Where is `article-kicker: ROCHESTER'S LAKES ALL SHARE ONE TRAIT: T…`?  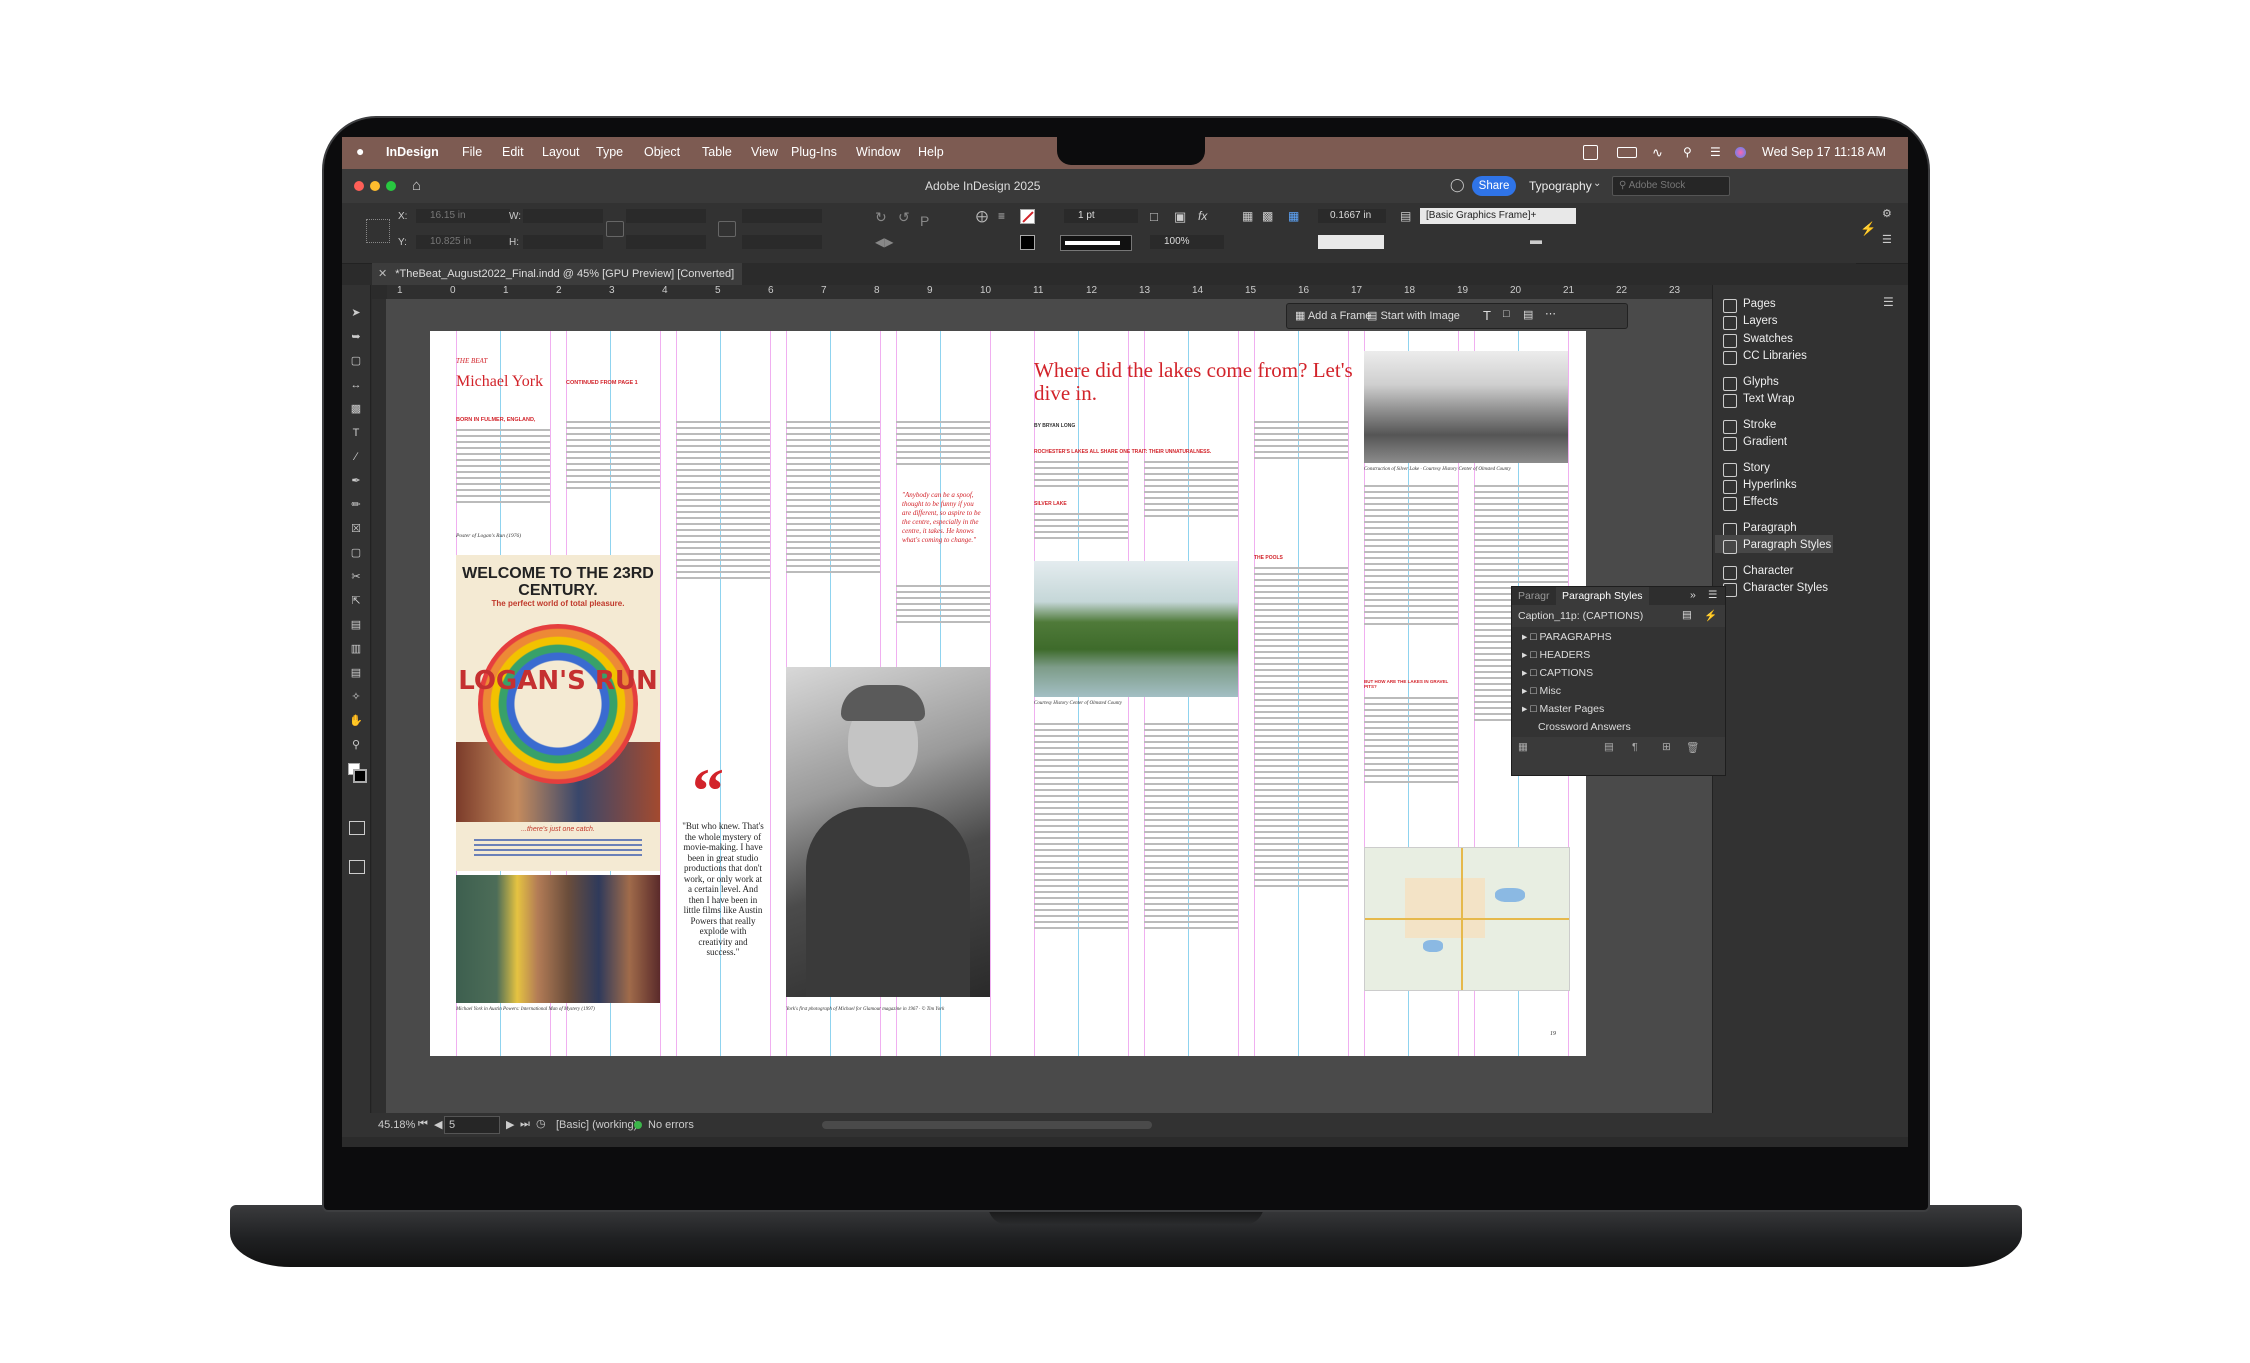 article-kicker: ROCHESTER'S LAKES ALL SHARE ONE TRAIT: T… is located at coordinates (1122, 452).